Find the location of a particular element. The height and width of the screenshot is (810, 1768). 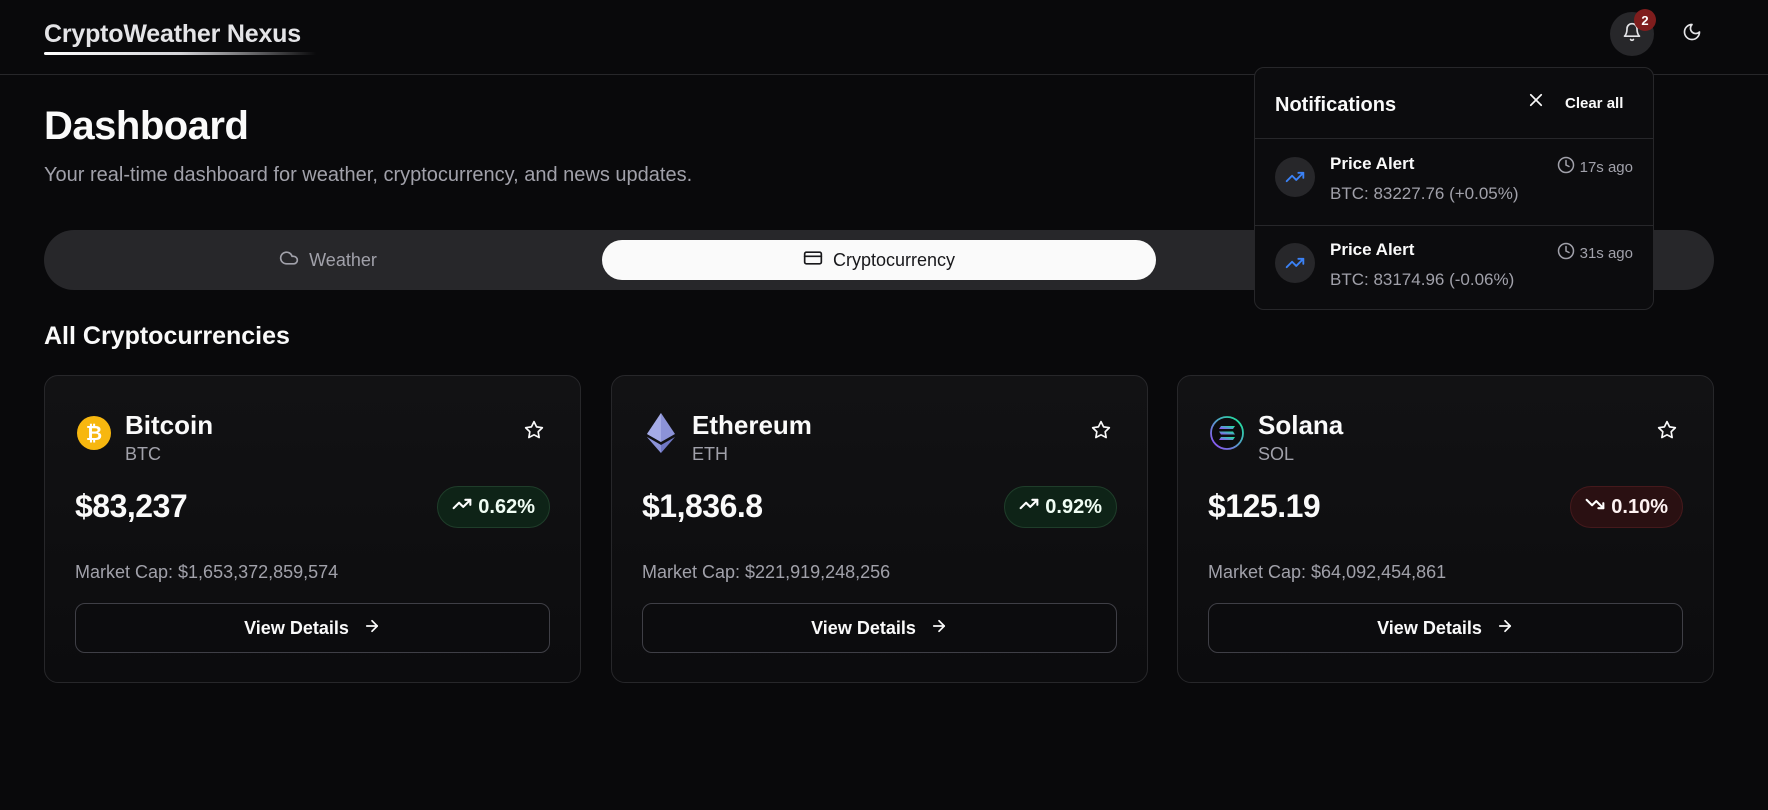

ethereum-logo-icon is located at coordinates (661, 433).